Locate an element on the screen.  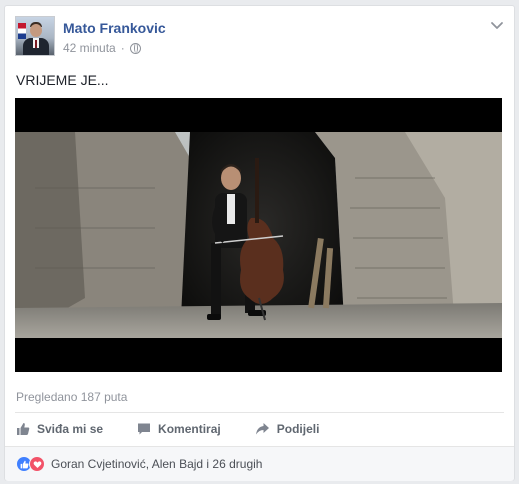
flag-graphic is located at coordinates (22, 31).